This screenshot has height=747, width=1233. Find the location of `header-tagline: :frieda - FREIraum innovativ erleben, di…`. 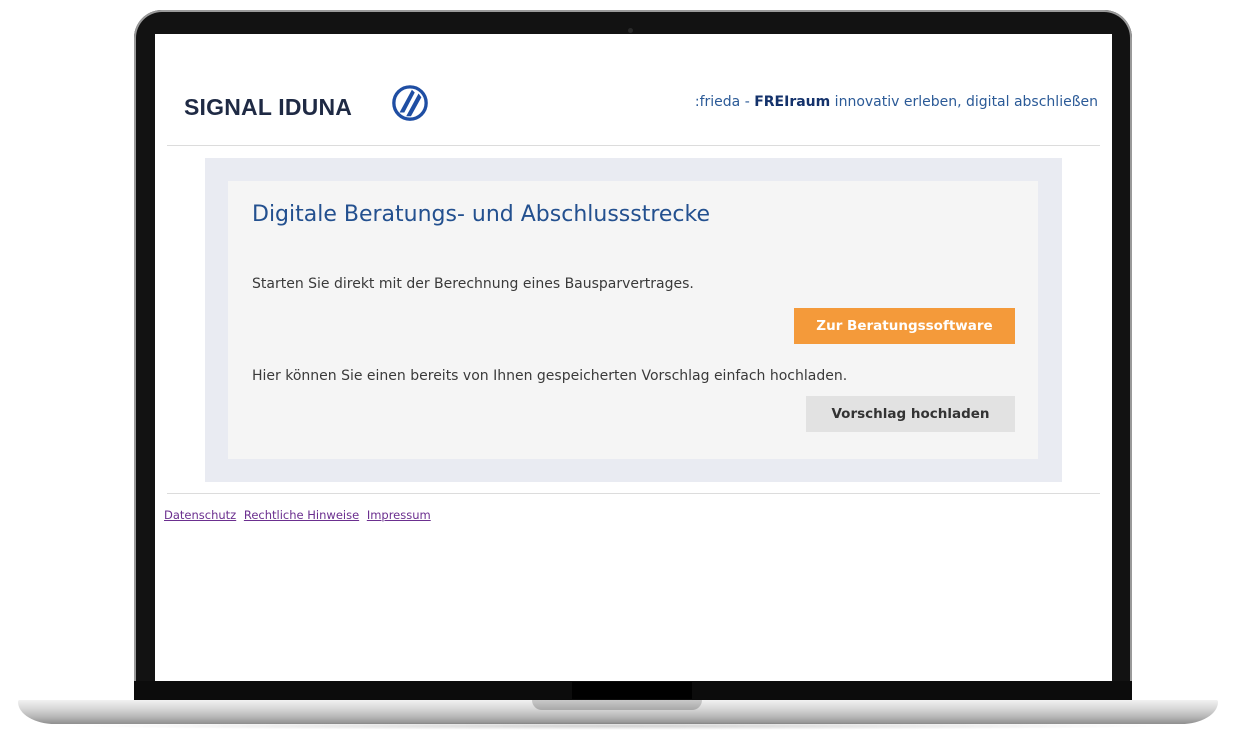

header-tagline: :frieda - FREIraum innovativ erleben, di… is located at coordinates (896, 102).